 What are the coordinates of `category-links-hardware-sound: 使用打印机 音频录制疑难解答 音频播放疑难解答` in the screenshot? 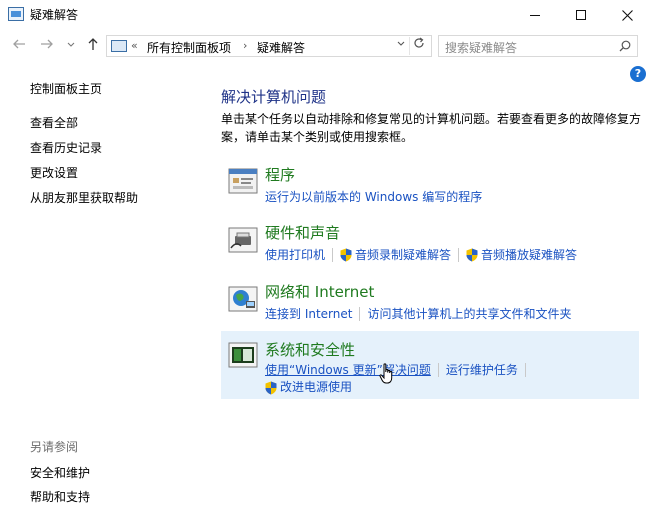 It's located at (421, 254).